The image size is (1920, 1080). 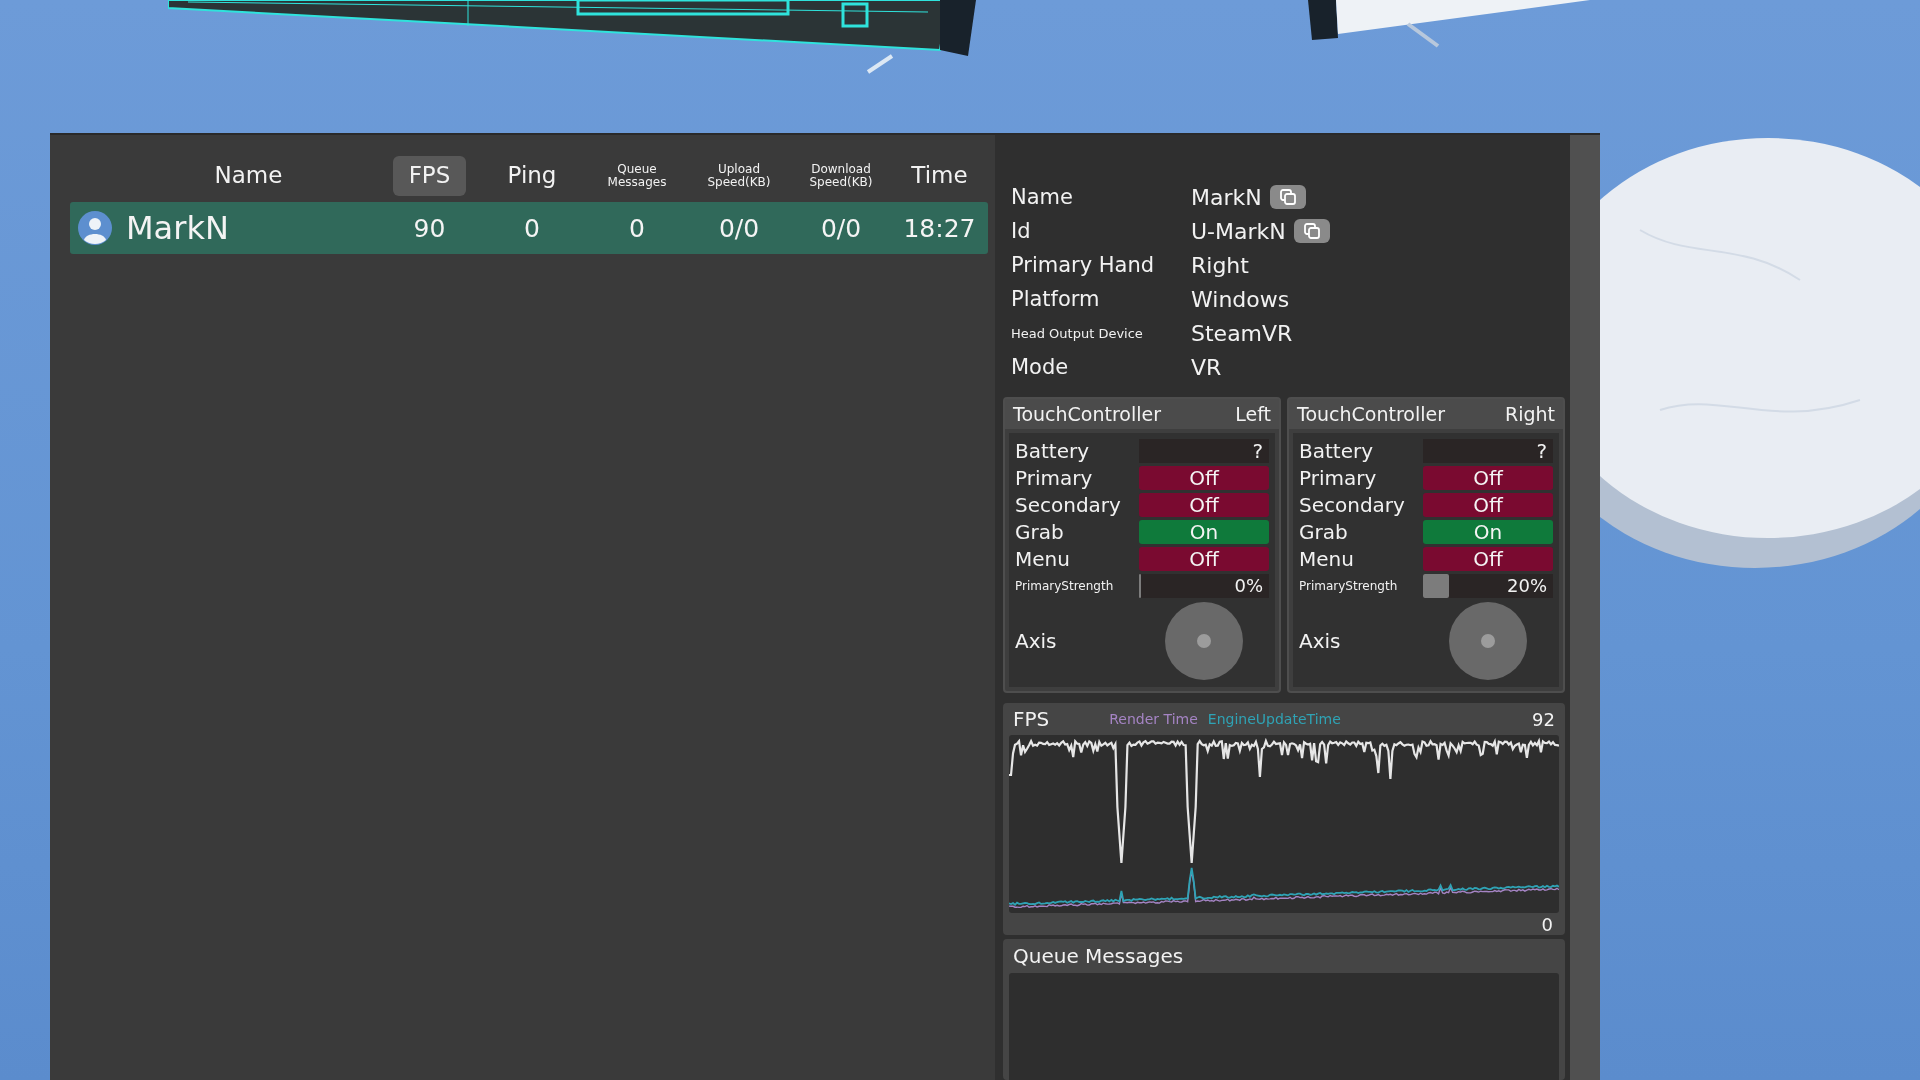 What do you see at coordinates (1238, 231) in the screenshot?
I see `field-value: U-MarkN` at bounding box center [1238, 231].